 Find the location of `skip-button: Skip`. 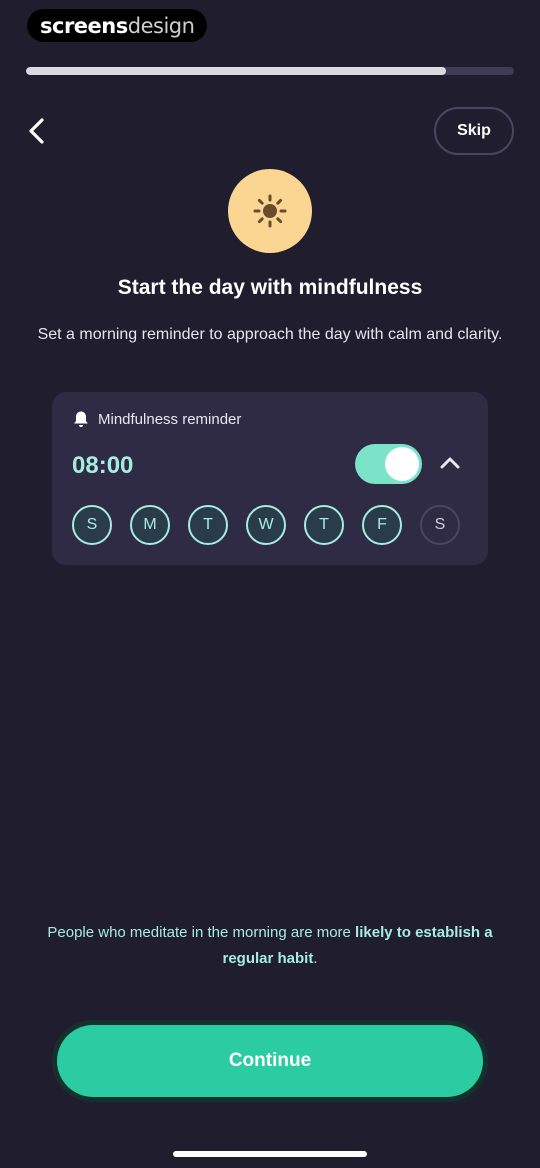

skip-button: Skip is located at coordinates (474, 131).